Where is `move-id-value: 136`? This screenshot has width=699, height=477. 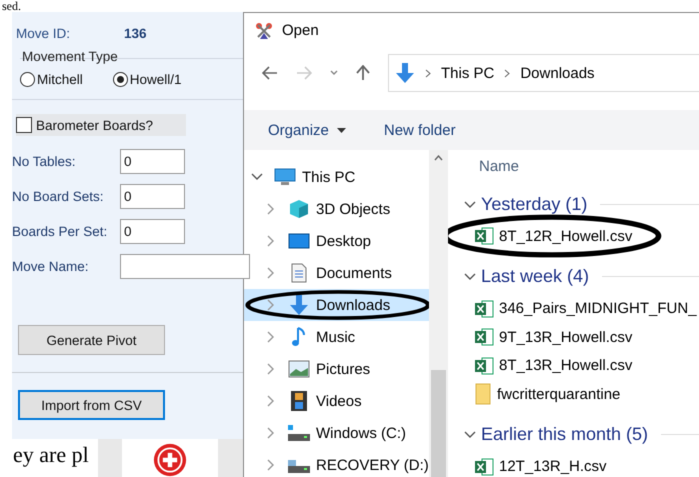
move-id-value: 136 is located at coordinates (135, 33).